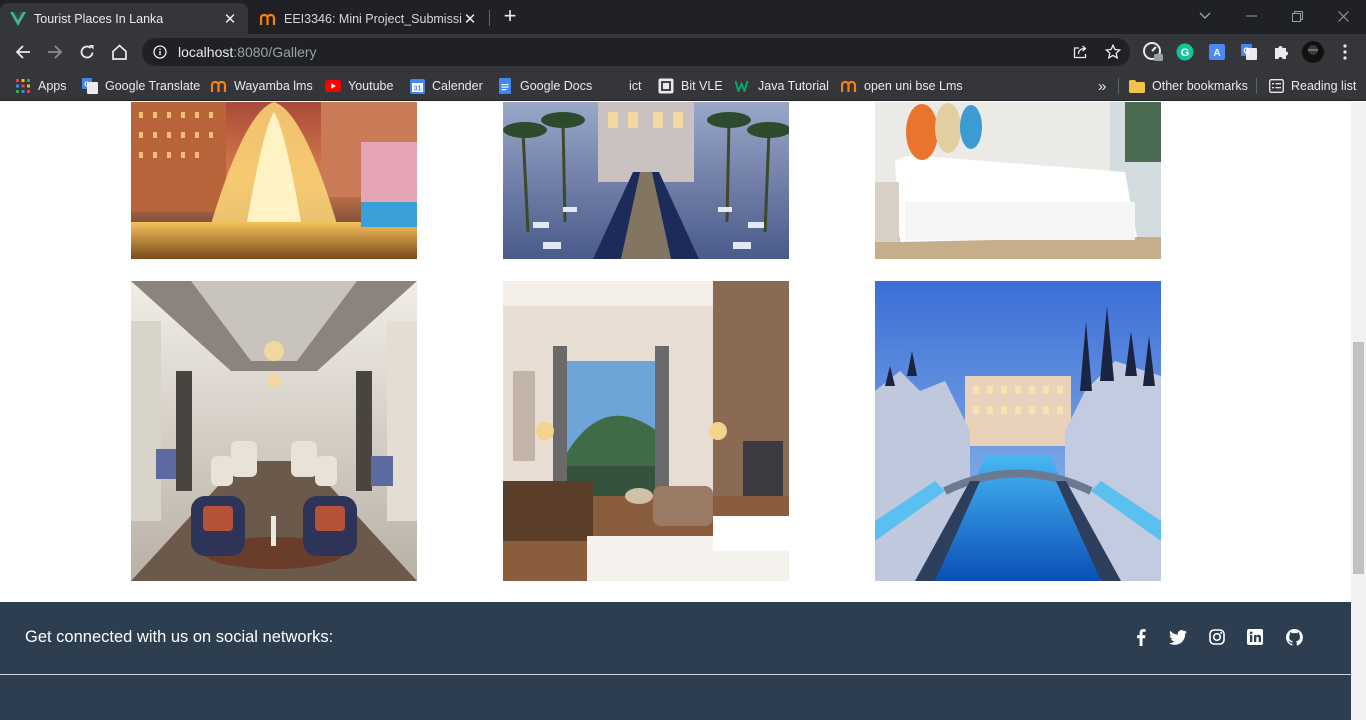 This screenshot has width=1366, height=720. I want to click on twitter-icon, so click(1178, 637).